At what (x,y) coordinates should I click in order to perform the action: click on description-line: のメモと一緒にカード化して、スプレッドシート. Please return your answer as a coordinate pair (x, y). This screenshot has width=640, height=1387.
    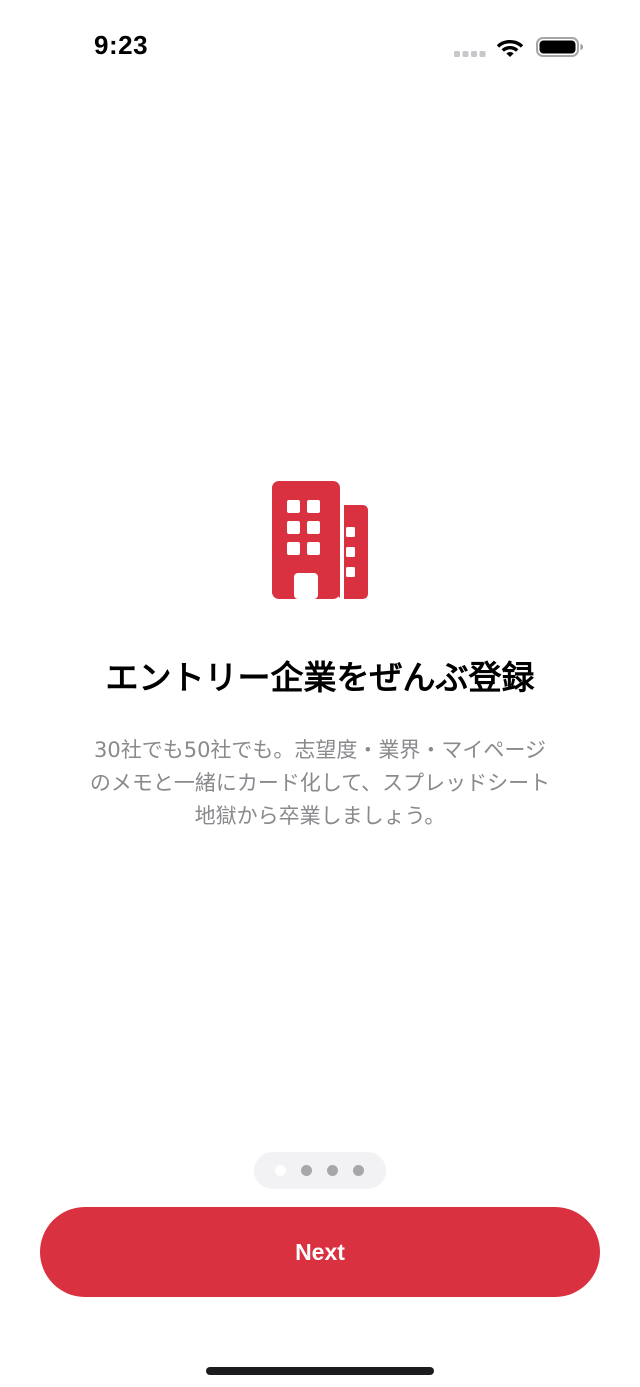
    Looking at the image, I should click on (320, 783).